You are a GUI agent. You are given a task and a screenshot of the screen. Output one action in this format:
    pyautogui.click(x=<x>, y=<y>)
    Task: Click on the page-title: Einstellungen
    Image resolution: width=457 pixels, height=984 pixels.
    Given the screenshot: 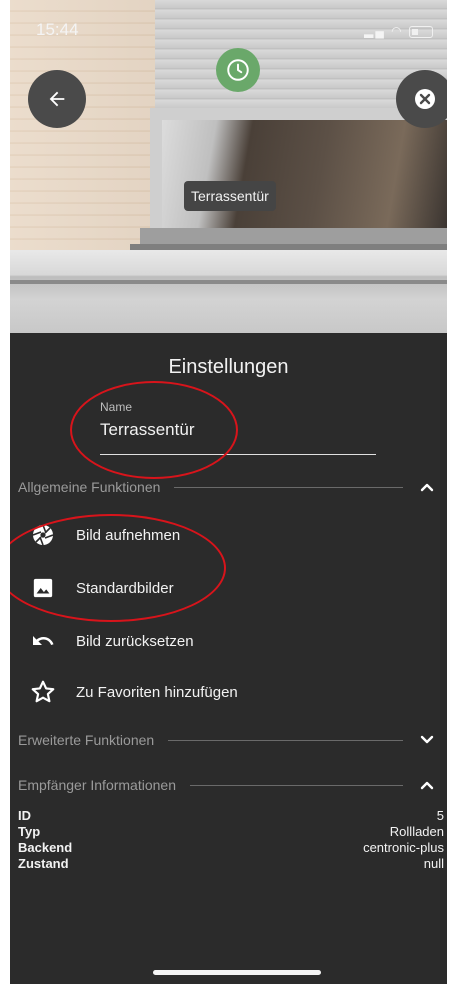 What is the action you would take?
    pyautogui.click(x=228, y=367)
    